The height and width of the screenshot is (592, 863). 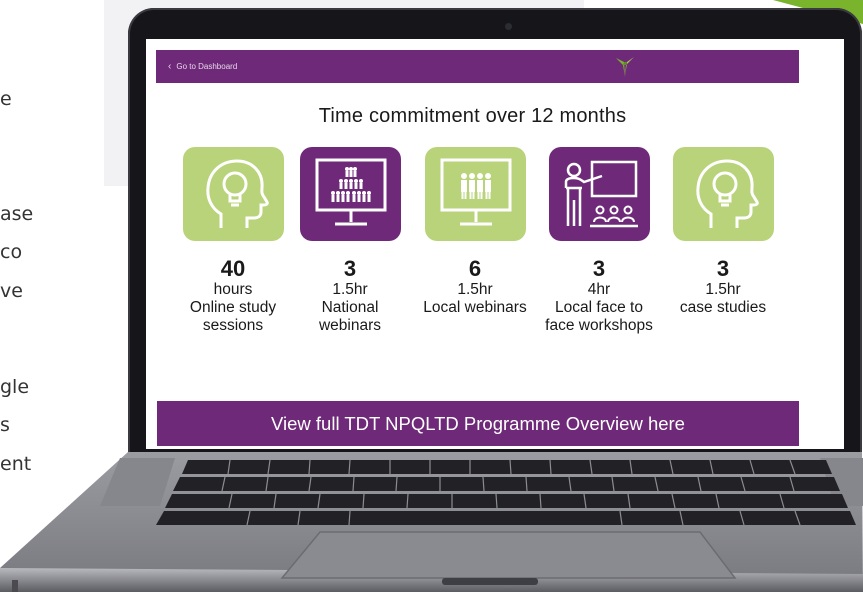 What do you see at coordinates (599, 289) in the screenshot?
I see `stat-unit: 4hr` at bounding box center [599, 289].